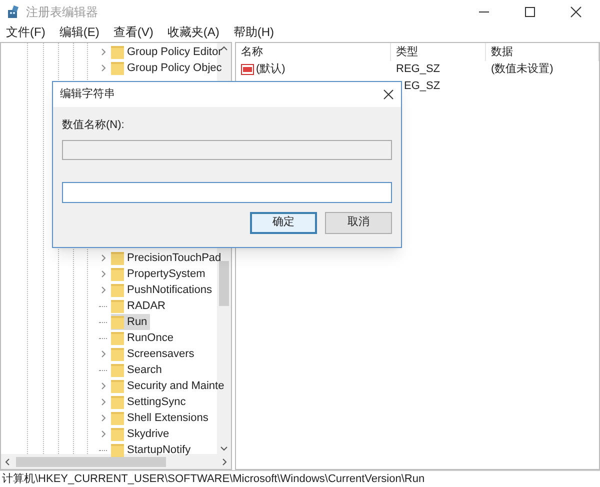 The image size is (600, 487). I want to click on scroll-up-icon, so click(224, 48).